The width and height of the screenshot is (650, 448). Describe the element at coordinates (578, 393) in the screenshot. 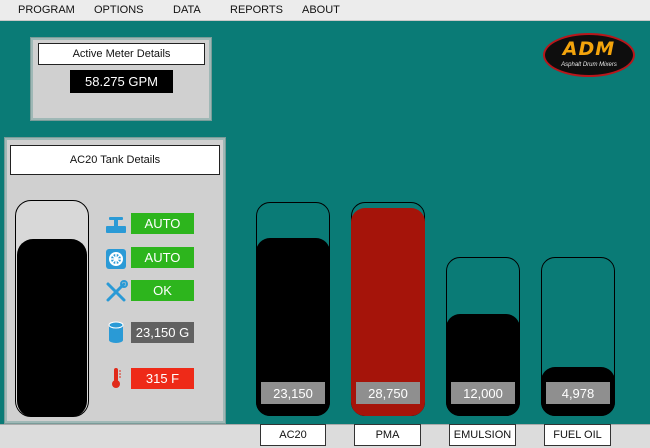

I see `tank-value-fuel-oil: 4,978` at that location.